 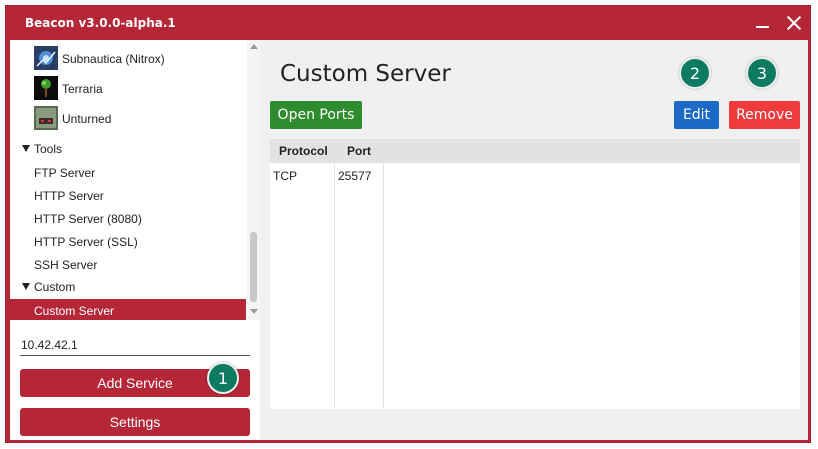 I want to click on scroll-down-icon, so click(x=254, y=311).